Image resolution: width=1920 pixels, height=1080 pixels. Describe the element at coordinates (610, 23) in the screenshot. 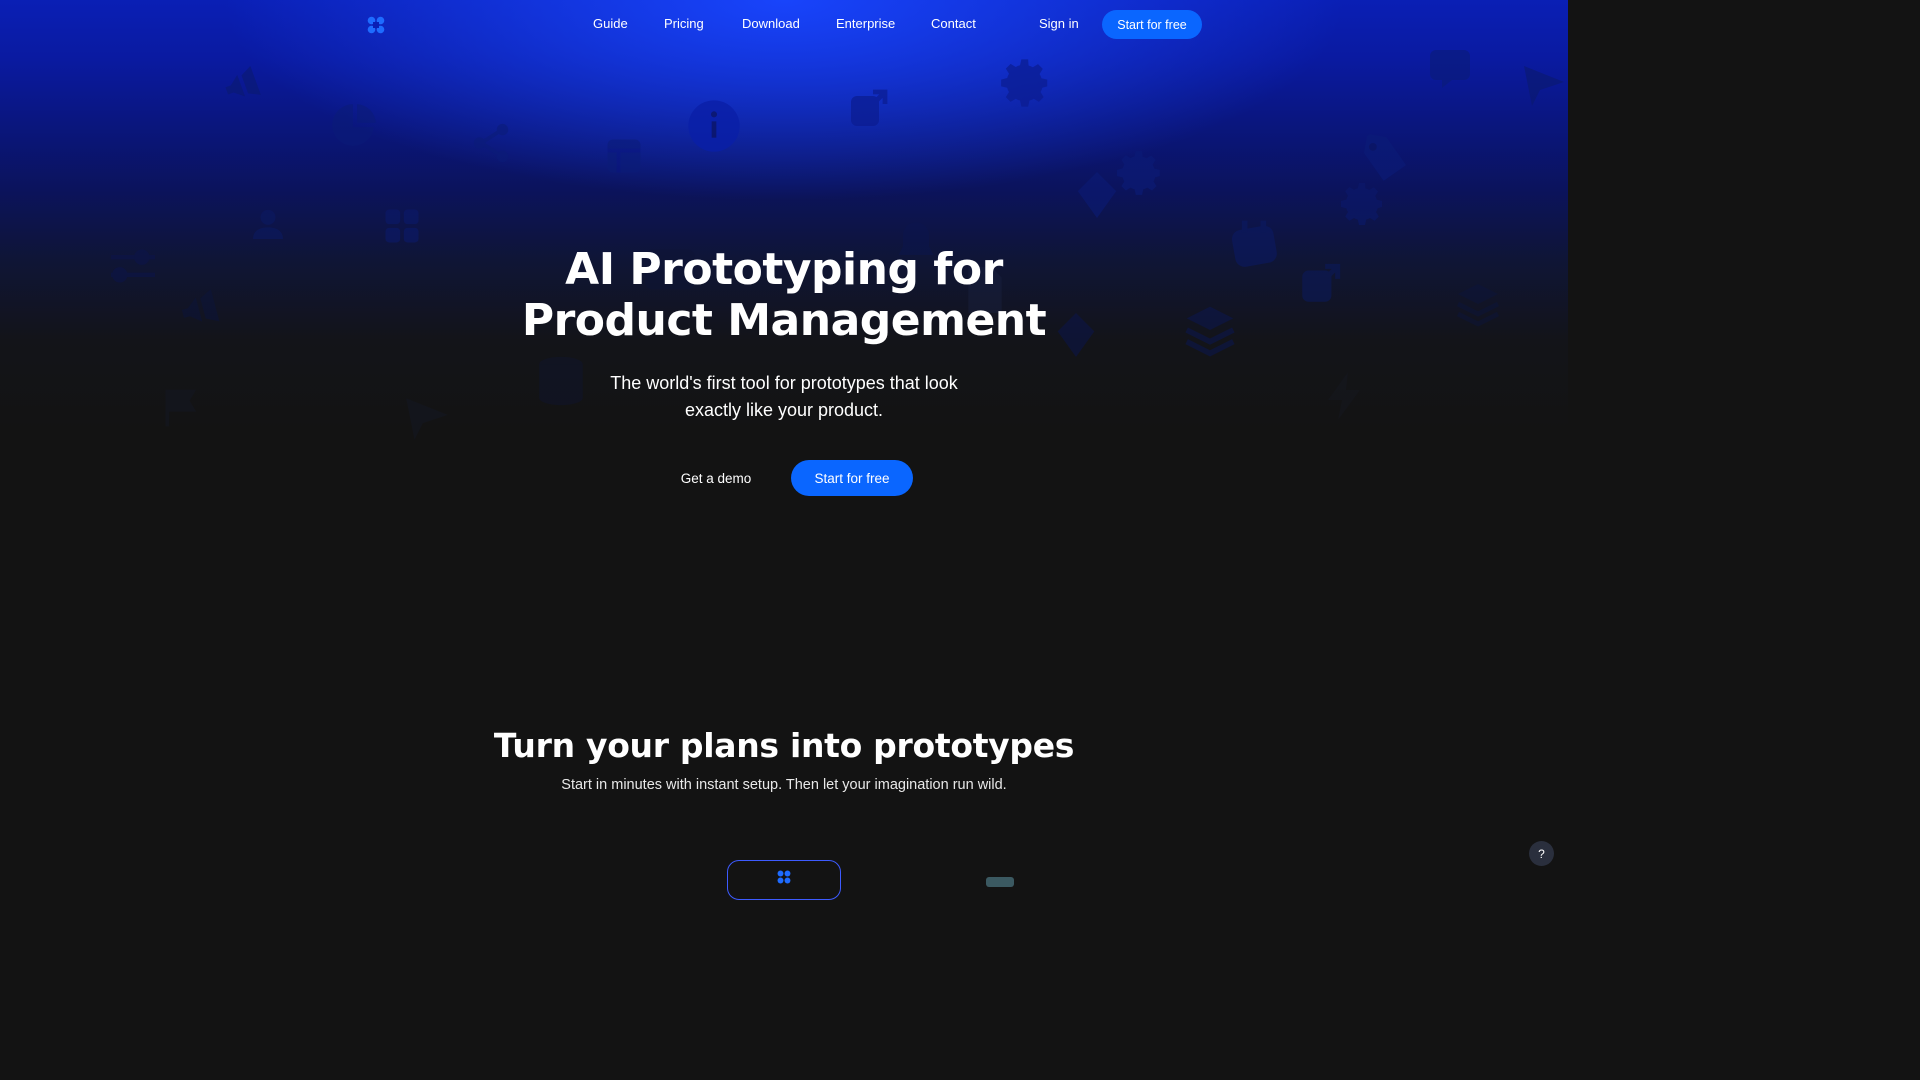

I see `nav-link-guide: Guide` at that location.